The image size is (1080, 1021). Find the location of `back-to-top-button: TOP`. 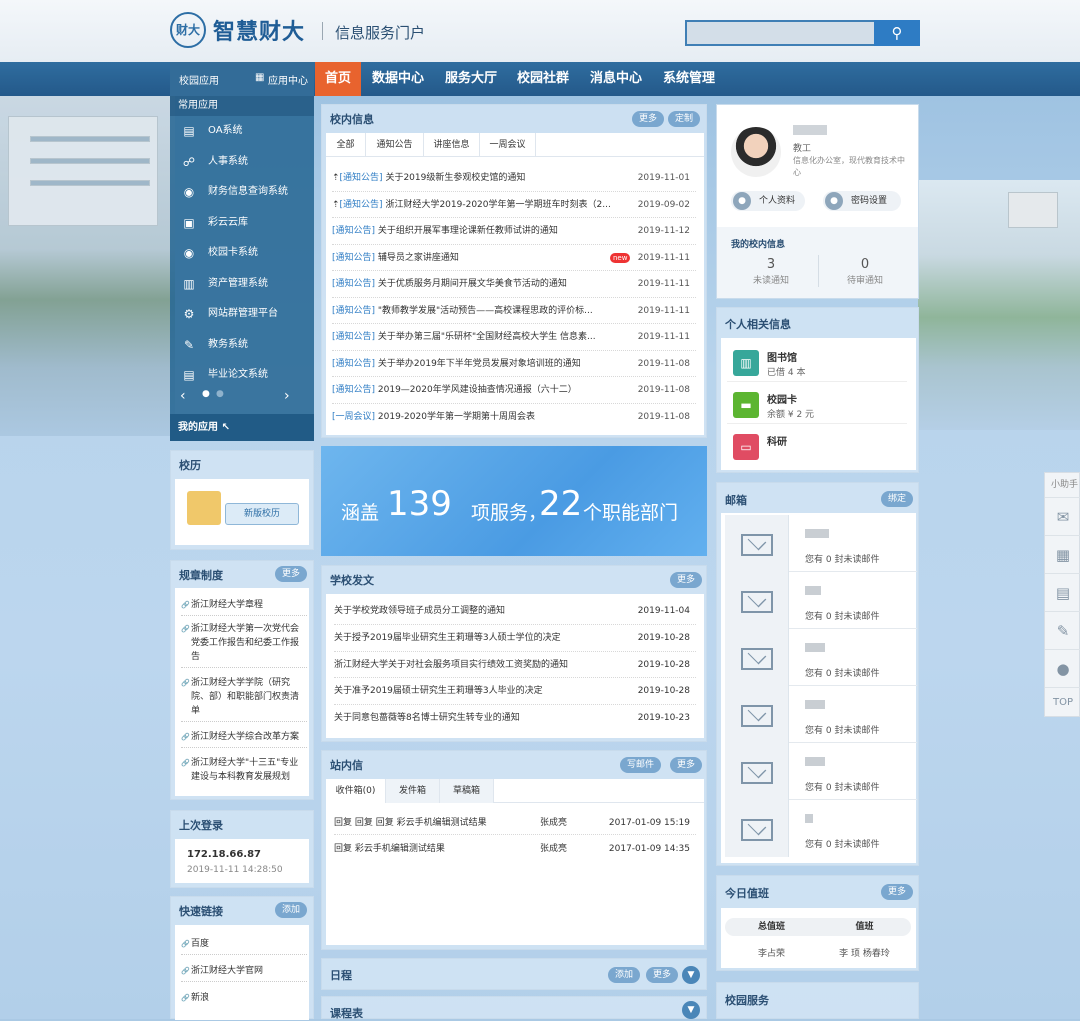

back-to-top-button: TOP is located at coordinates (1062, 706).